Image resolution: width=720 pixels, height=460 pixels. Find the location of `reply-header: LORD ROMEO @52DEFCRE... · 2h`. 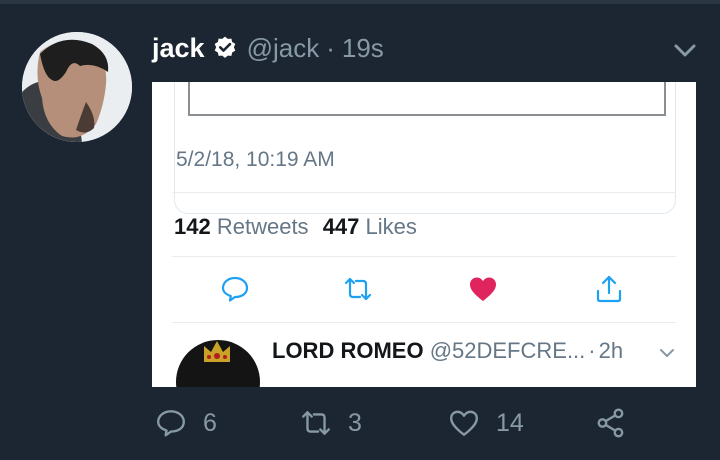

reply-header: LORD ROMEO @52DEFCRE... · 2h is located at coordinates (447, 351).